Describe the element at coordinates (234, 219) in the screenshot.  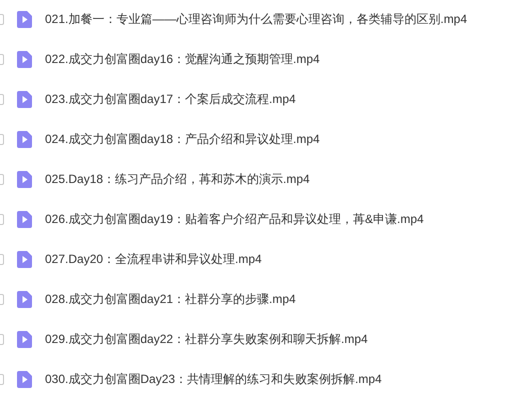
I see `file-name: 026.成交力创富圈day19：贴着客户介绍产品和异议处理，苒&申谦.mp4` at that location.